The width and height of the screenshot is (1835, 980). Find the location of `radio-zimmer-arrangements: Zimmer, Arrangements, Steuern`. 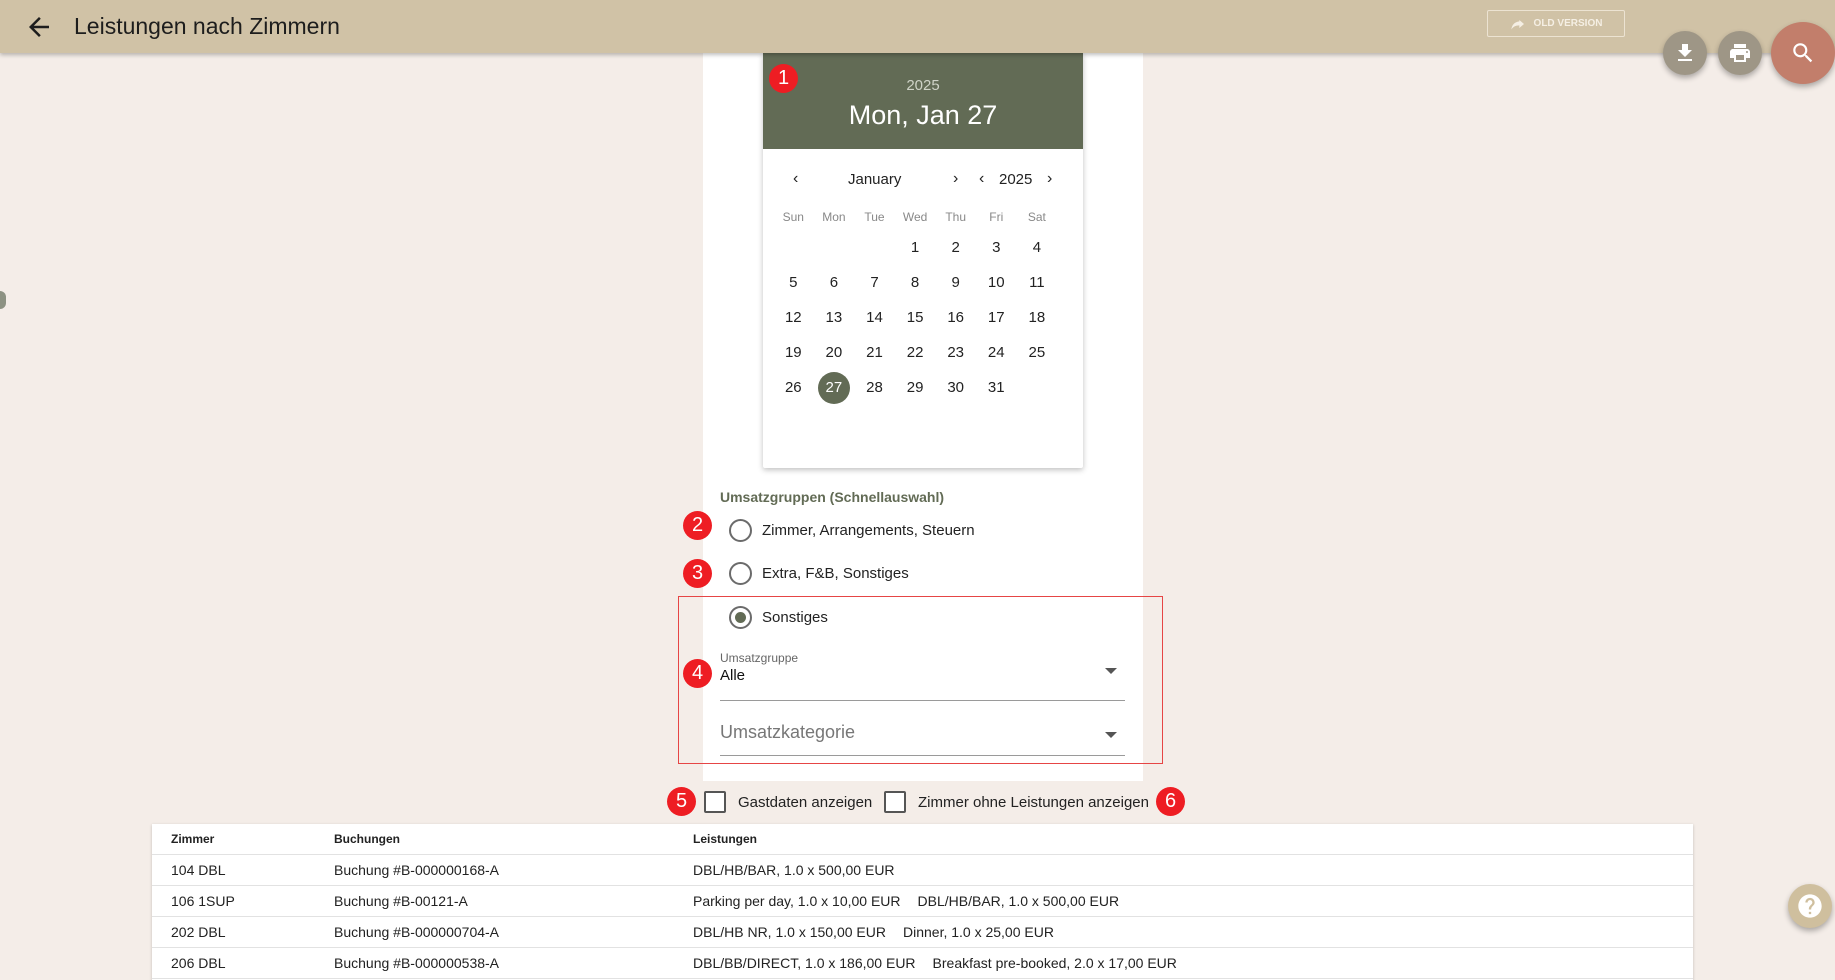

radio-zimmer-arrangements: Zimmer, Arrangements, Steuern is located at coordinates (852, 530).